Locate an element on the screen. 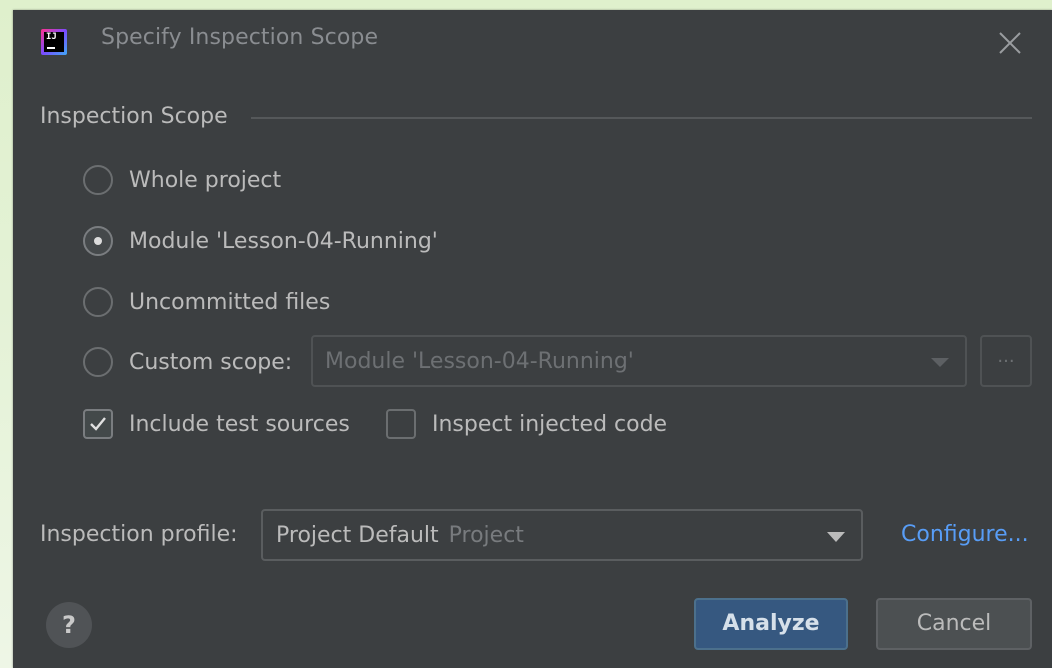 The height and width of the screenshot is (668, 1052). profile-sub: Project is located at coordinates (486, 535).